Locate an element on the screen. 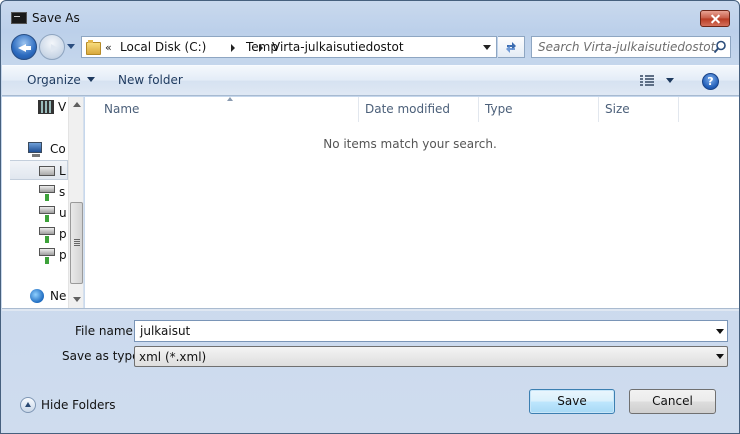  savetype-value: xml (*.xml) is located at coordinates (173, 357).